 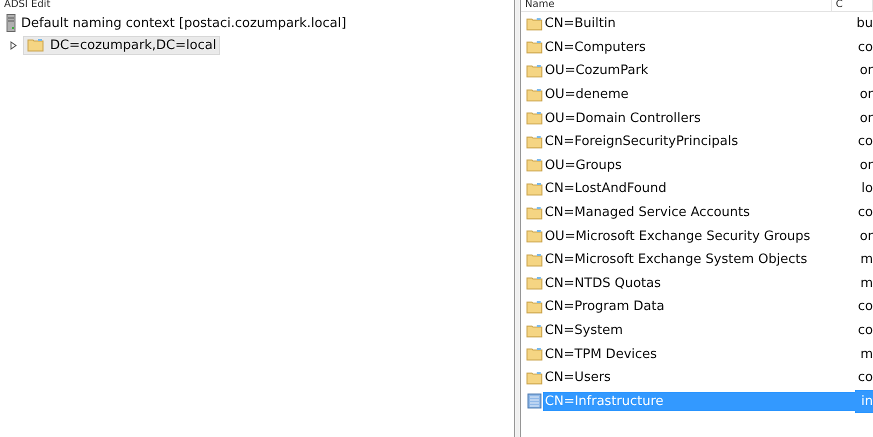 I want to click on list-item: CN=System, so click(x=697, y=330).